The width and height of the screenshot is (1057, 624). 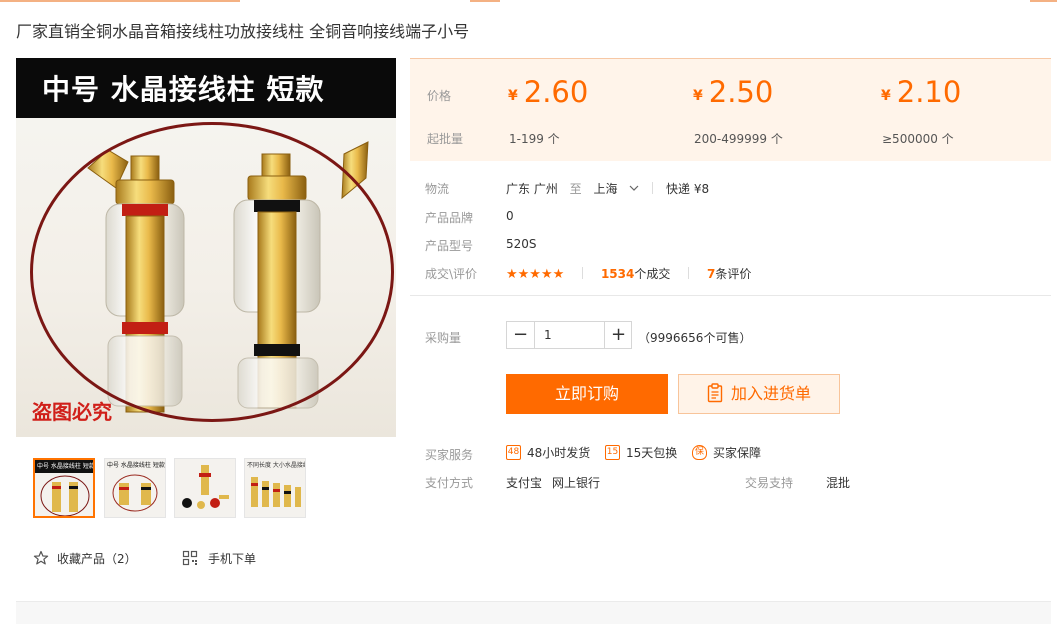 I want to click on increase-quantity-button: +, so click(x=618, y=335).